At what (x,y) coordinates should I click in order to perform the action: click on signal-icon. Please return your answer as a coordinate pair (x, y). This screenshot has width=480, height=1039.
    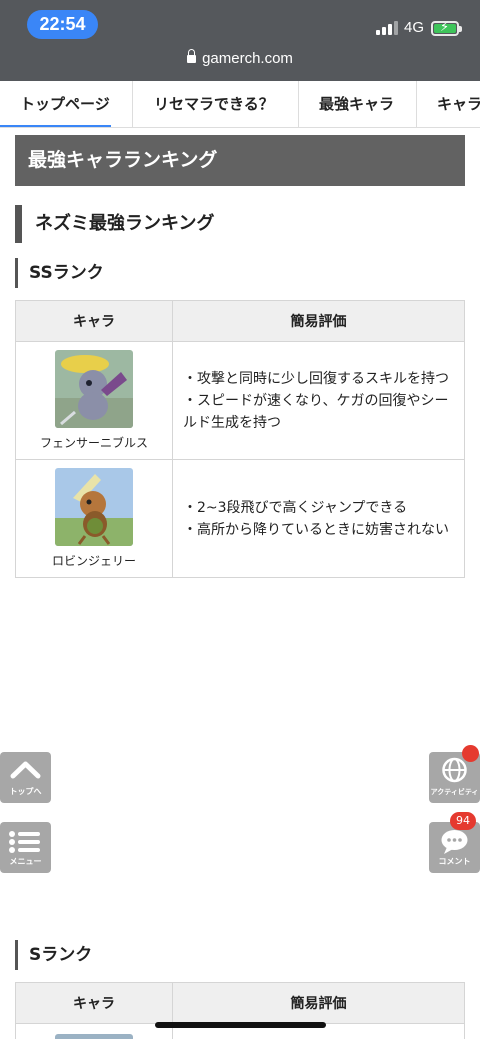
    Looking at the image, I should click on (387, 28).